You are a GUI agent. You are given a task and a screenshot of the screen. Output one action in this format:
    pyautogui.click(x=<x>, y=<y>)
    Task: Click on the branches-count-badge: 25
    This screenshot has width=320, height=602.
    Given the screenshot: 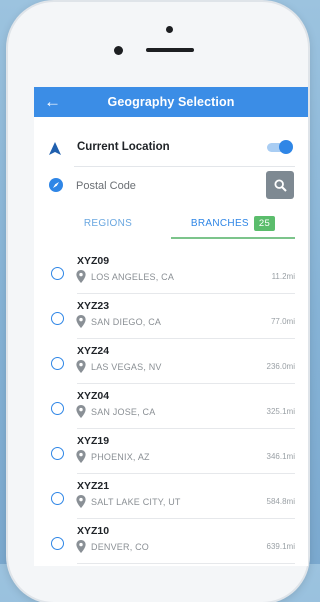 What is the action you would take?
    pyautogui.click(x=264, y=223)
    